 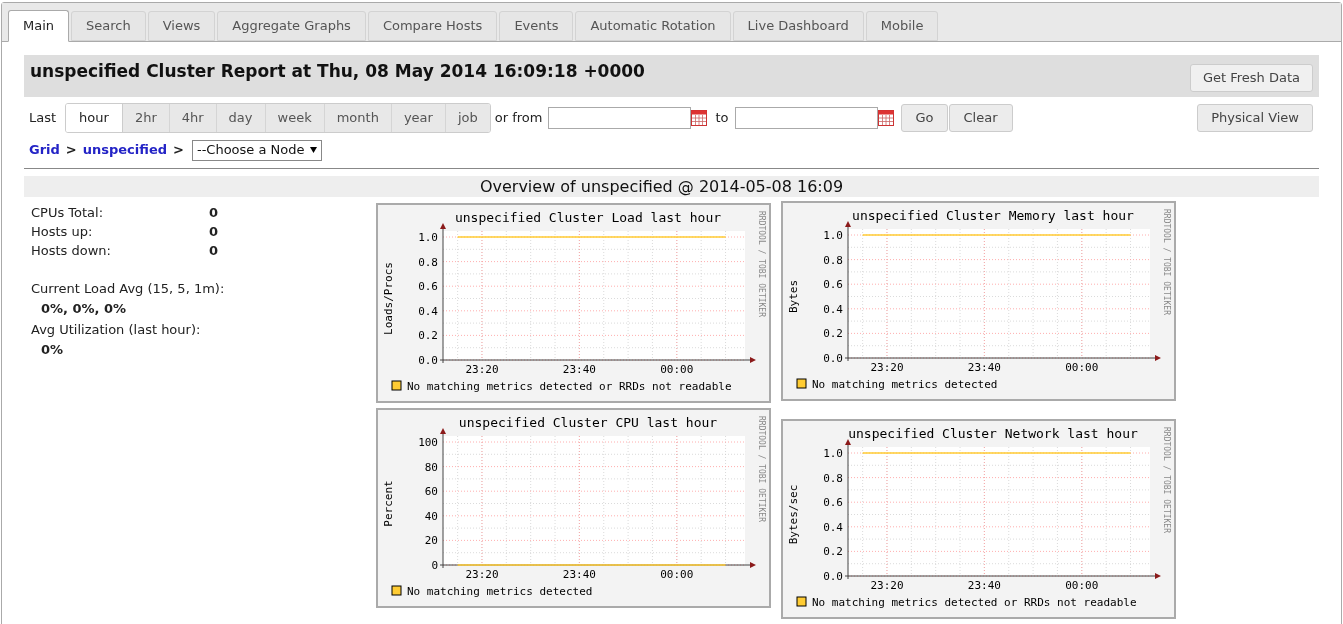 I want to click on tick-label: 60, so click(x=431, y=492).